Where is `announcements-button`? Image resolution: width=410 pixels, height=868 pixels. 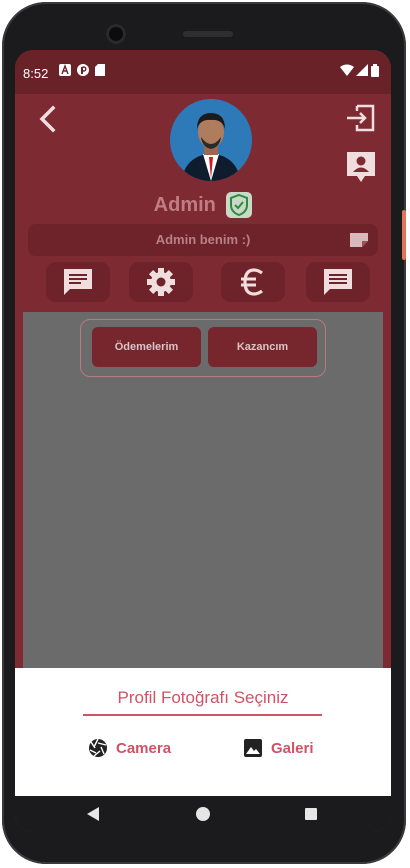 announcements-button is located at coordinates (338, 282).